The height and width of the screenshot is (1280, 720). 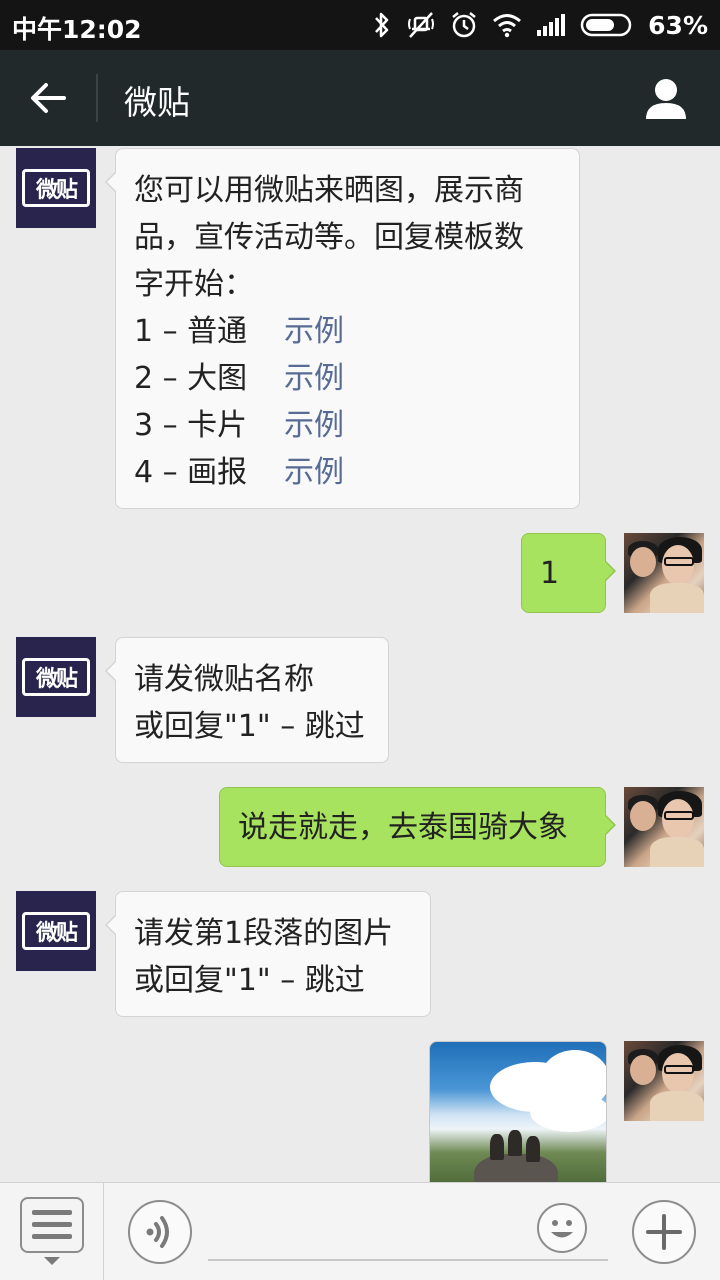 What do you see at coordinates (360, 1231) in the screenshot?
I see `input-bar` at bounding box center [360, 1231].